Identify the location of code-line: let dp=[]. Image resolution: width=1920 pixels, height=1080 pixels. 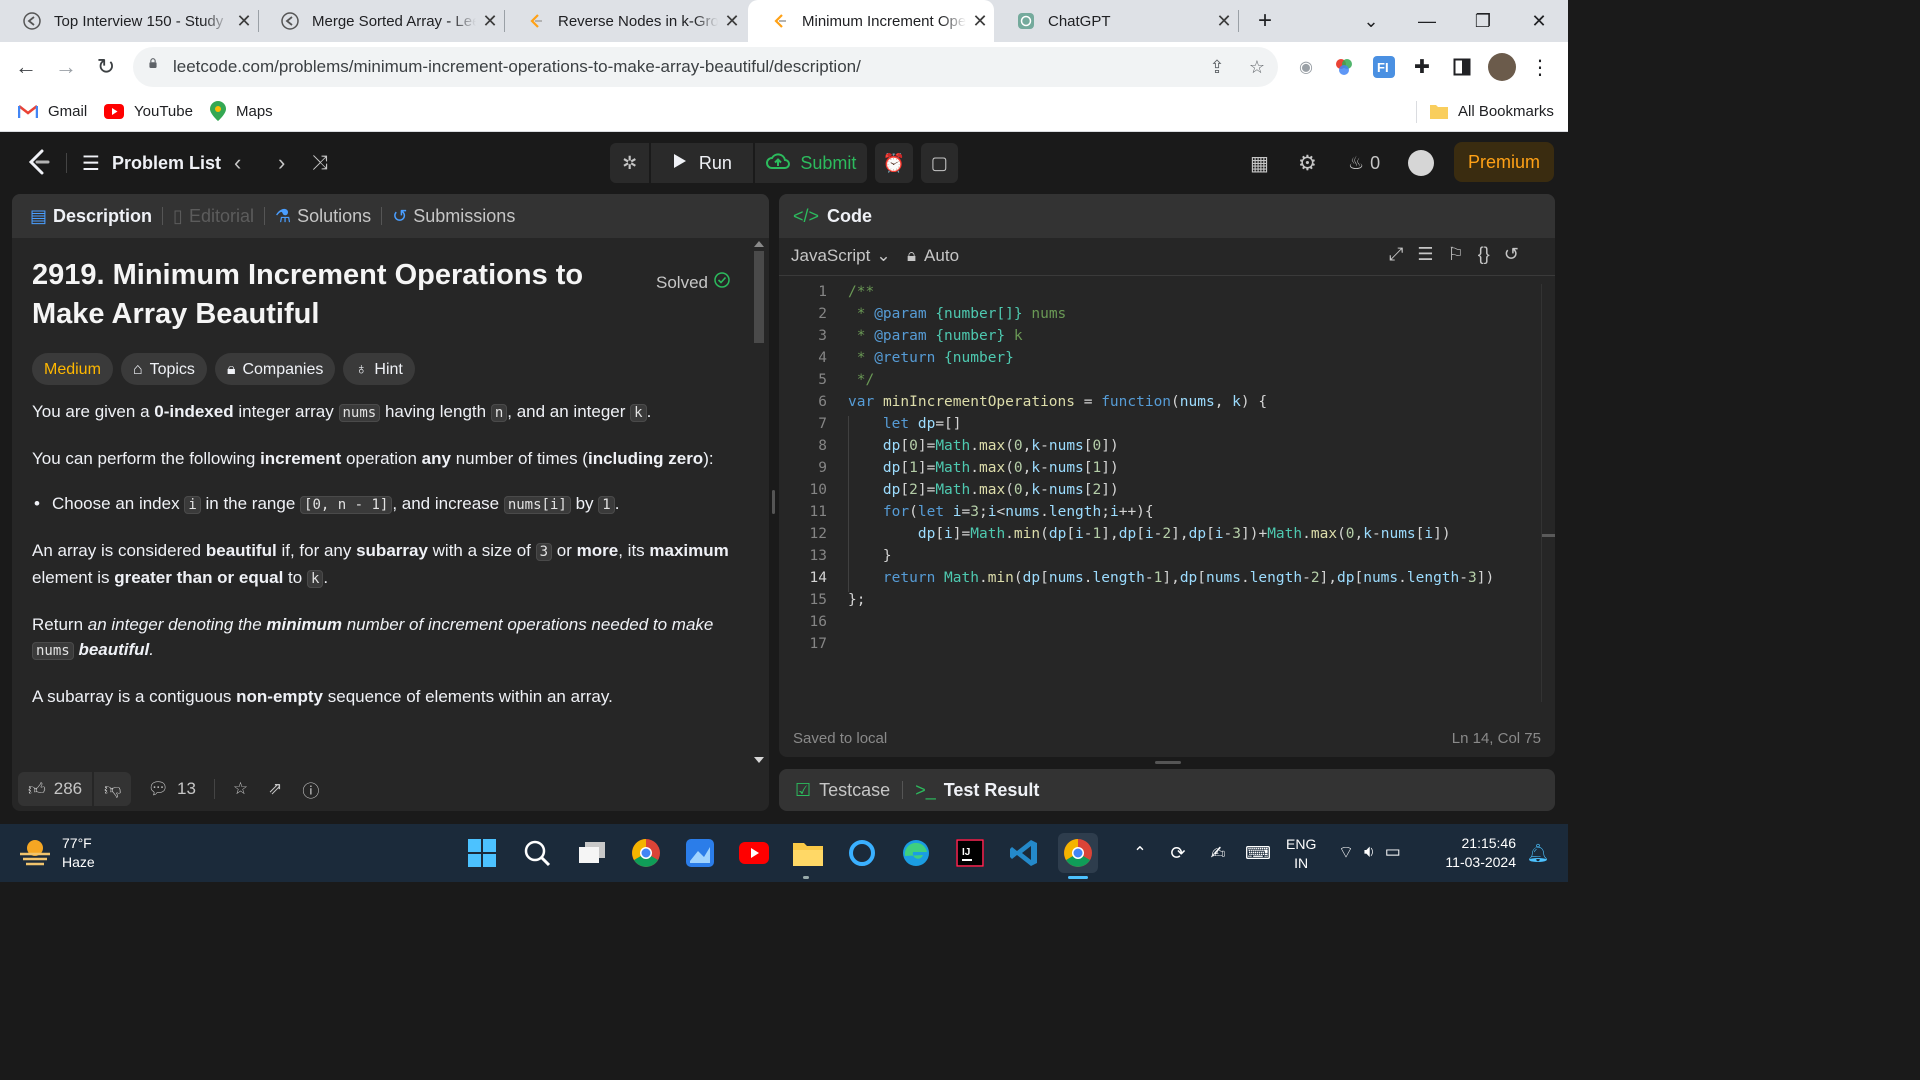
(905, 424).